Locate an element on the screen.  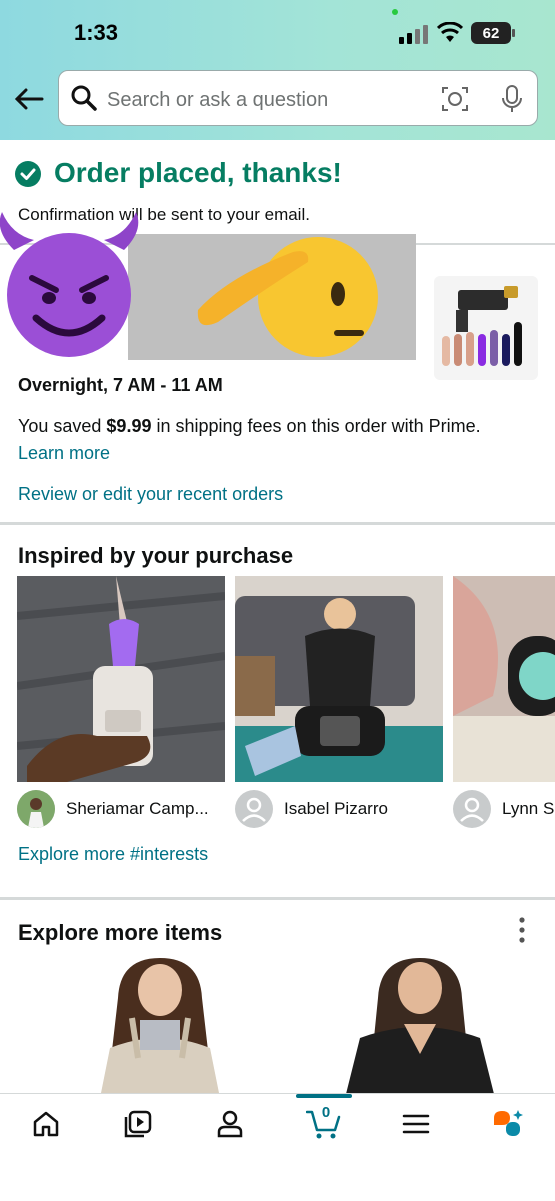
author-name: Isabel Pizarro is located at coordinates (336, 809).